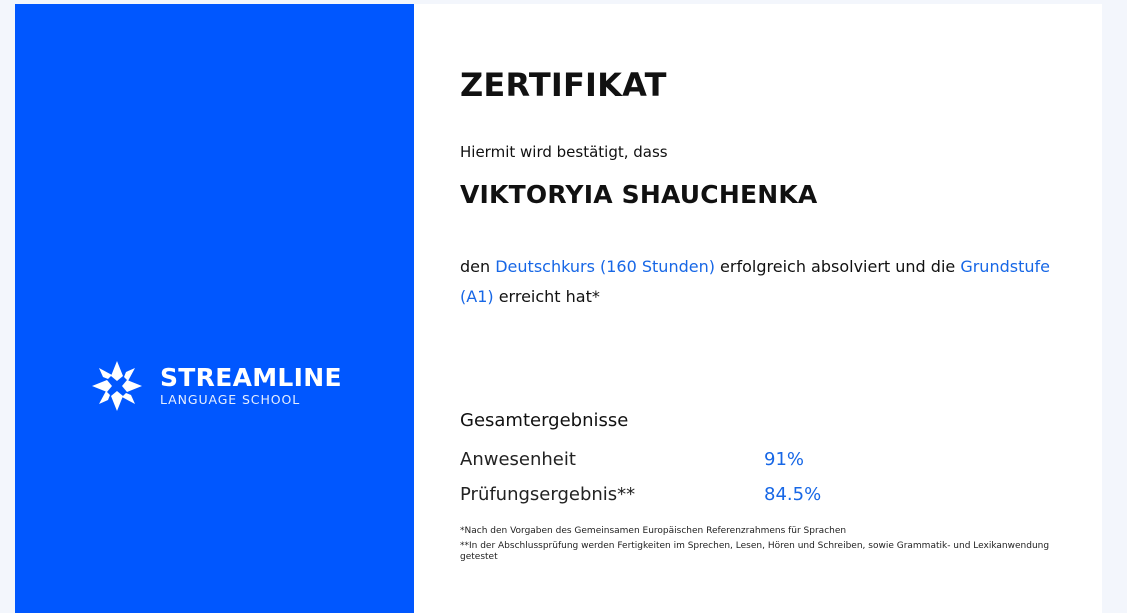 The width and height of the screenshot is (1127, 613). I want to click on result-value: 91%, so click(784, 459).